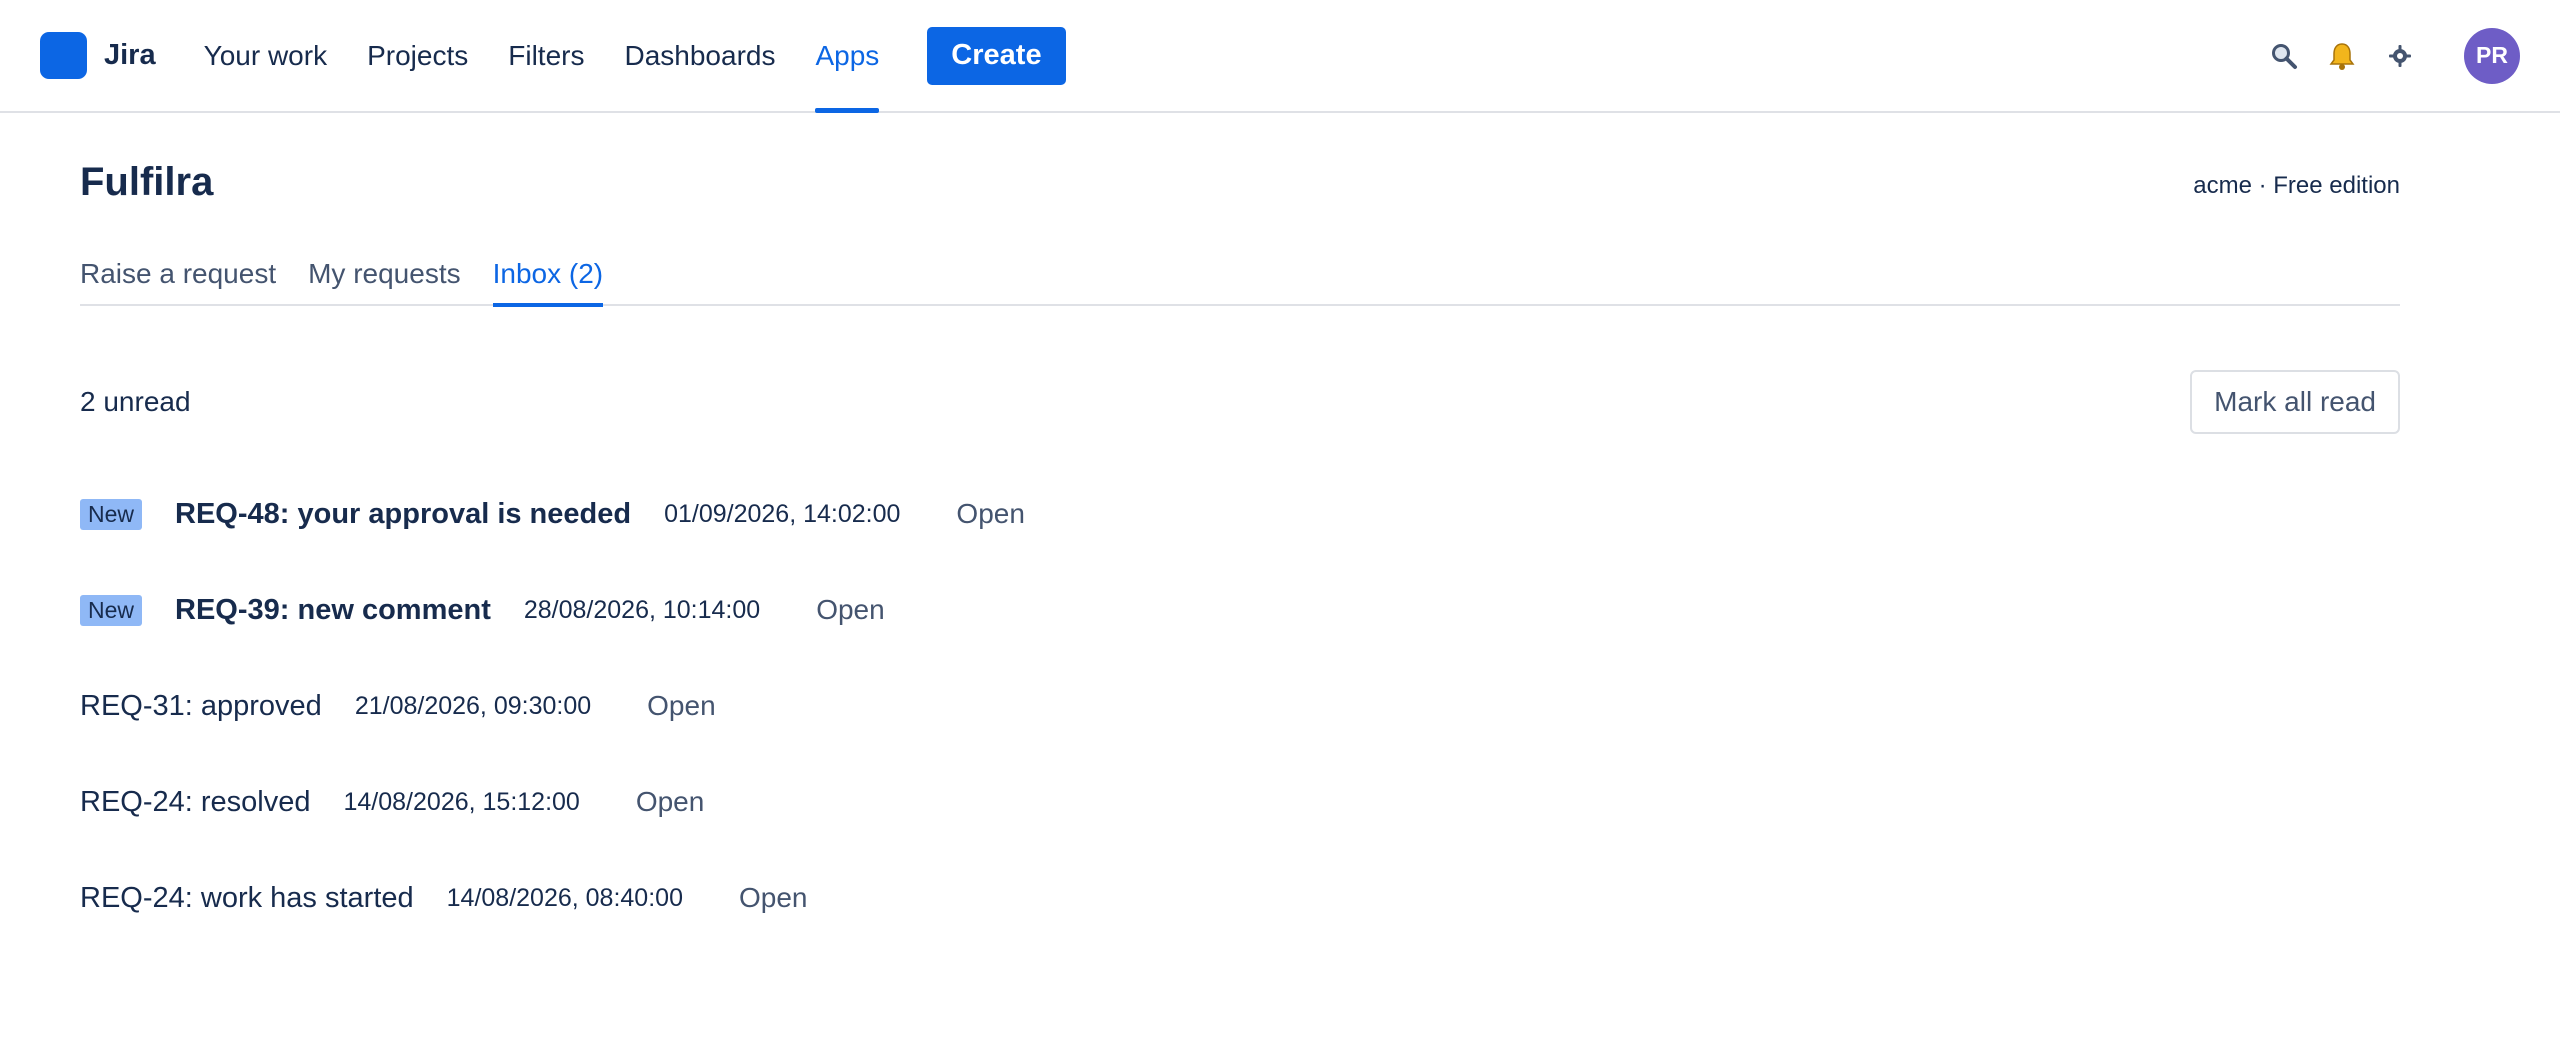  Describe the element at coordinates (247, 897) in the screenshot. I see `item-title: REQ-24: work has started` at that location.